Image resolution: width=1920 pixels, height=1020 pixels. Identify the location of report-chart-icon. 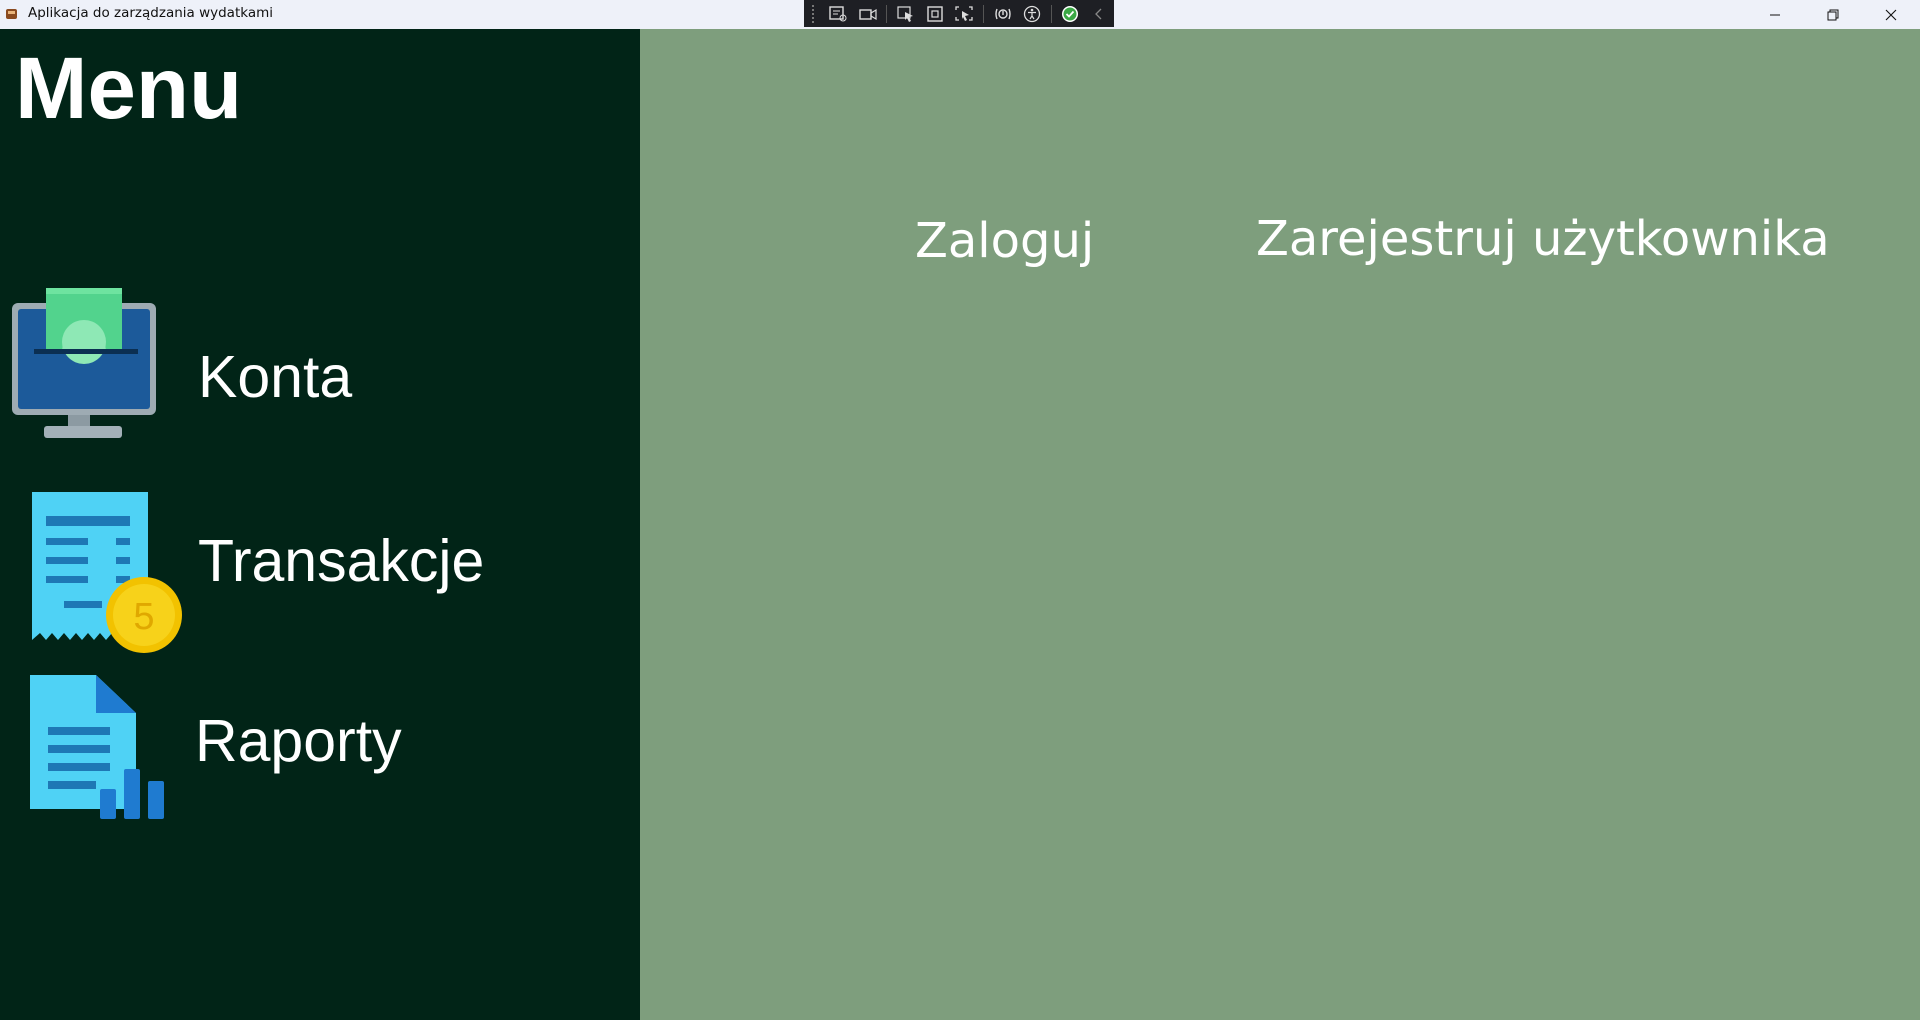
(99, 750).